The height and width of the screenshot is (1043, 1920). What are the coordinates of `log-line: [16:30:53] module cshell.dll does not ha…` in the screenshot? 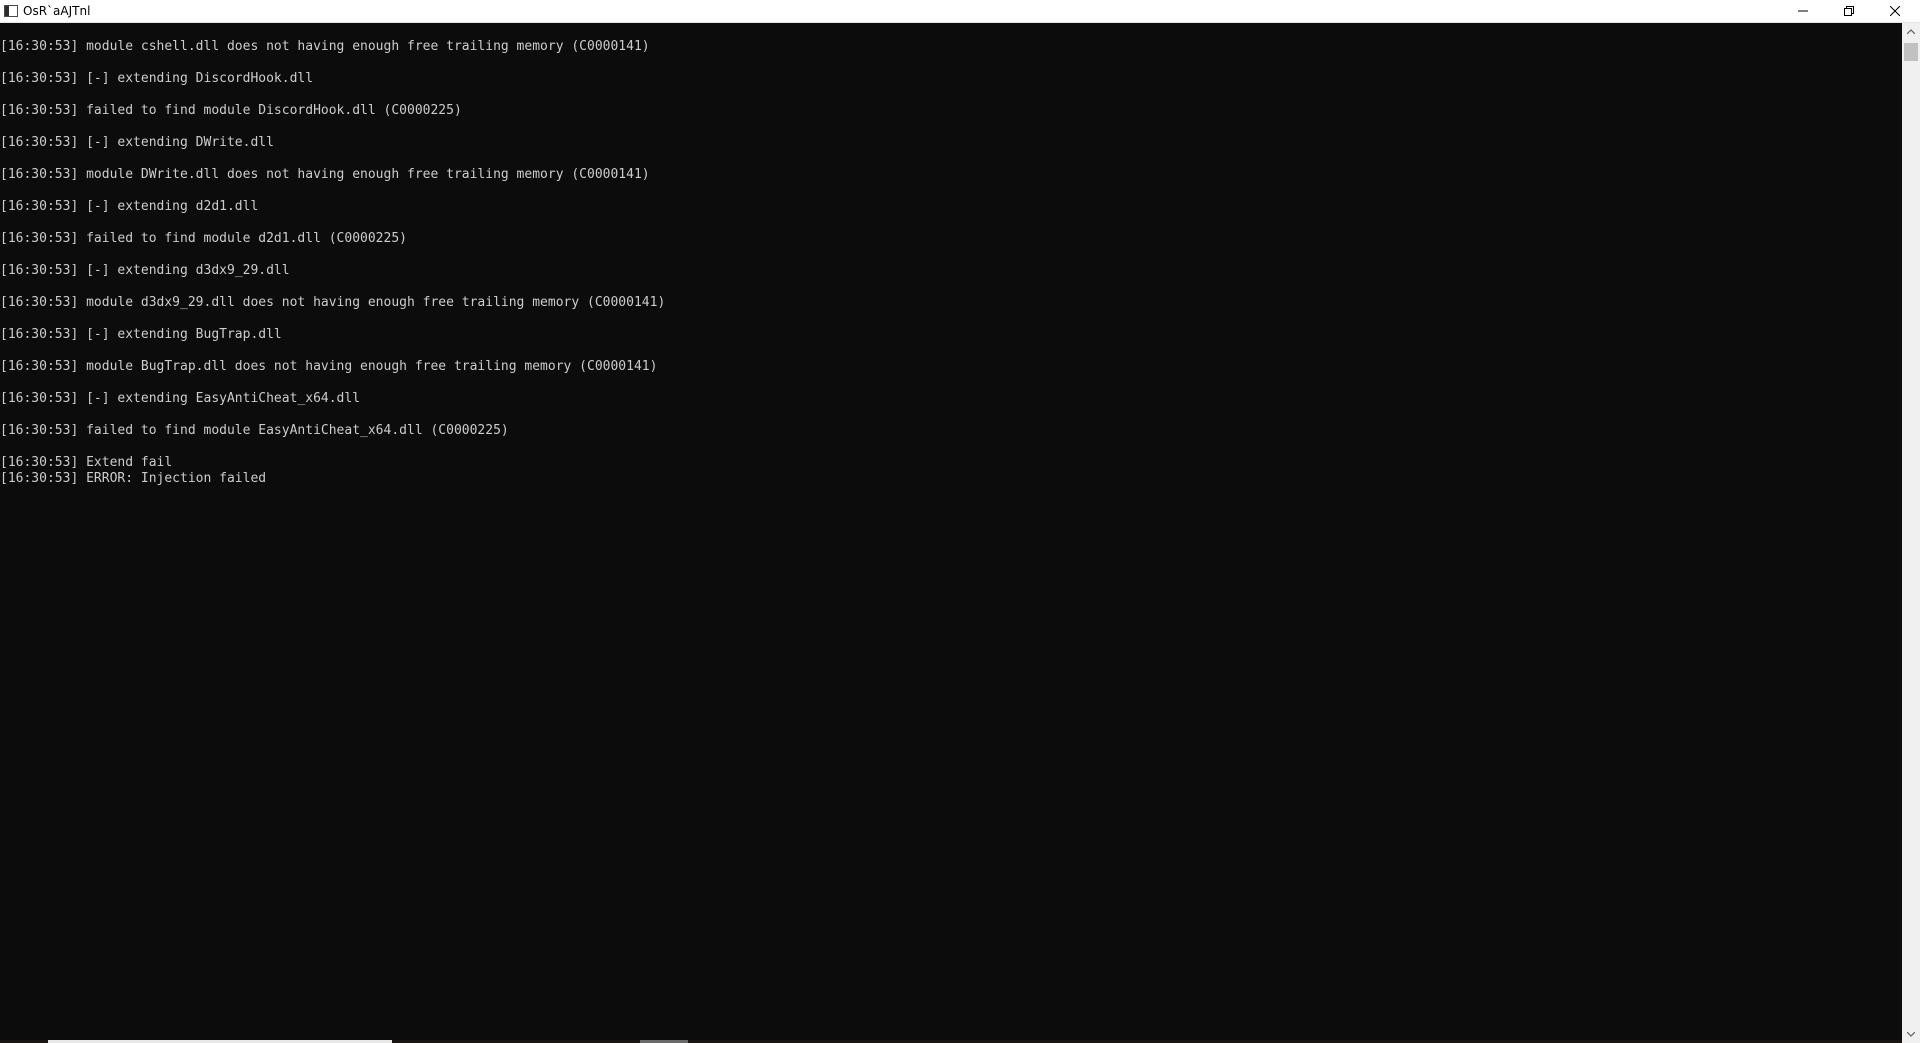 It's located at (325, 46).